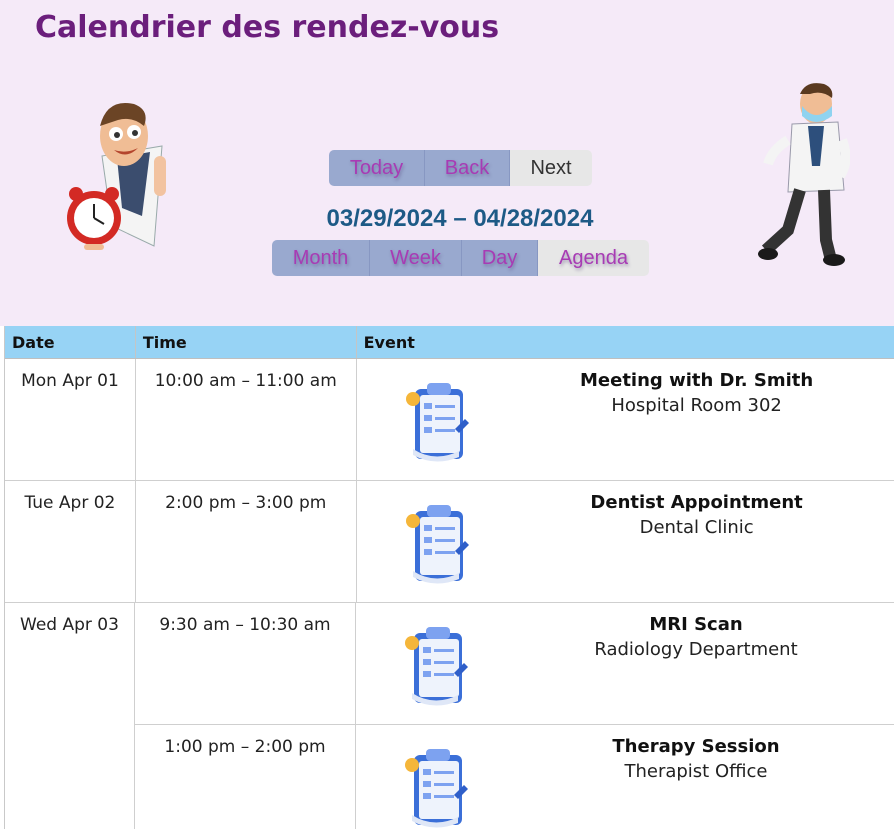 The image size is (894, 829). What do you see at coordinates (70, 419) in the screenshot?
I see `event-date: Mon Apr 01` at bounding box center [70, 419].